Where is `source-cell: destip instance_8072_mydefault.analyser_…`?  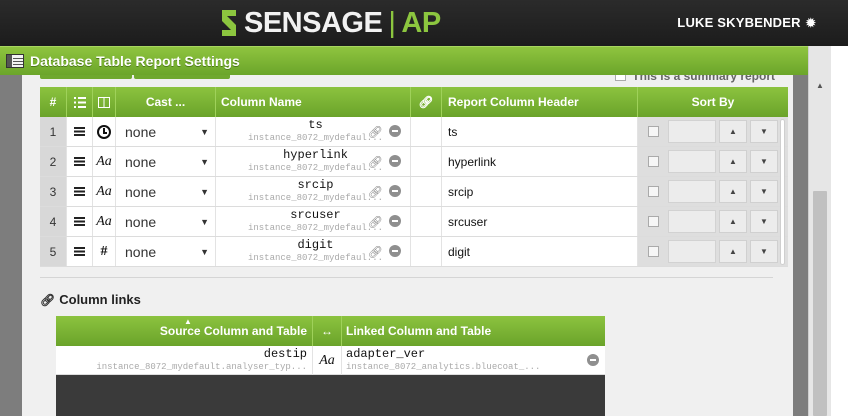
source-cell: destip instance_8072_mydefault.analyser_… is located at coordinates (184, 360).